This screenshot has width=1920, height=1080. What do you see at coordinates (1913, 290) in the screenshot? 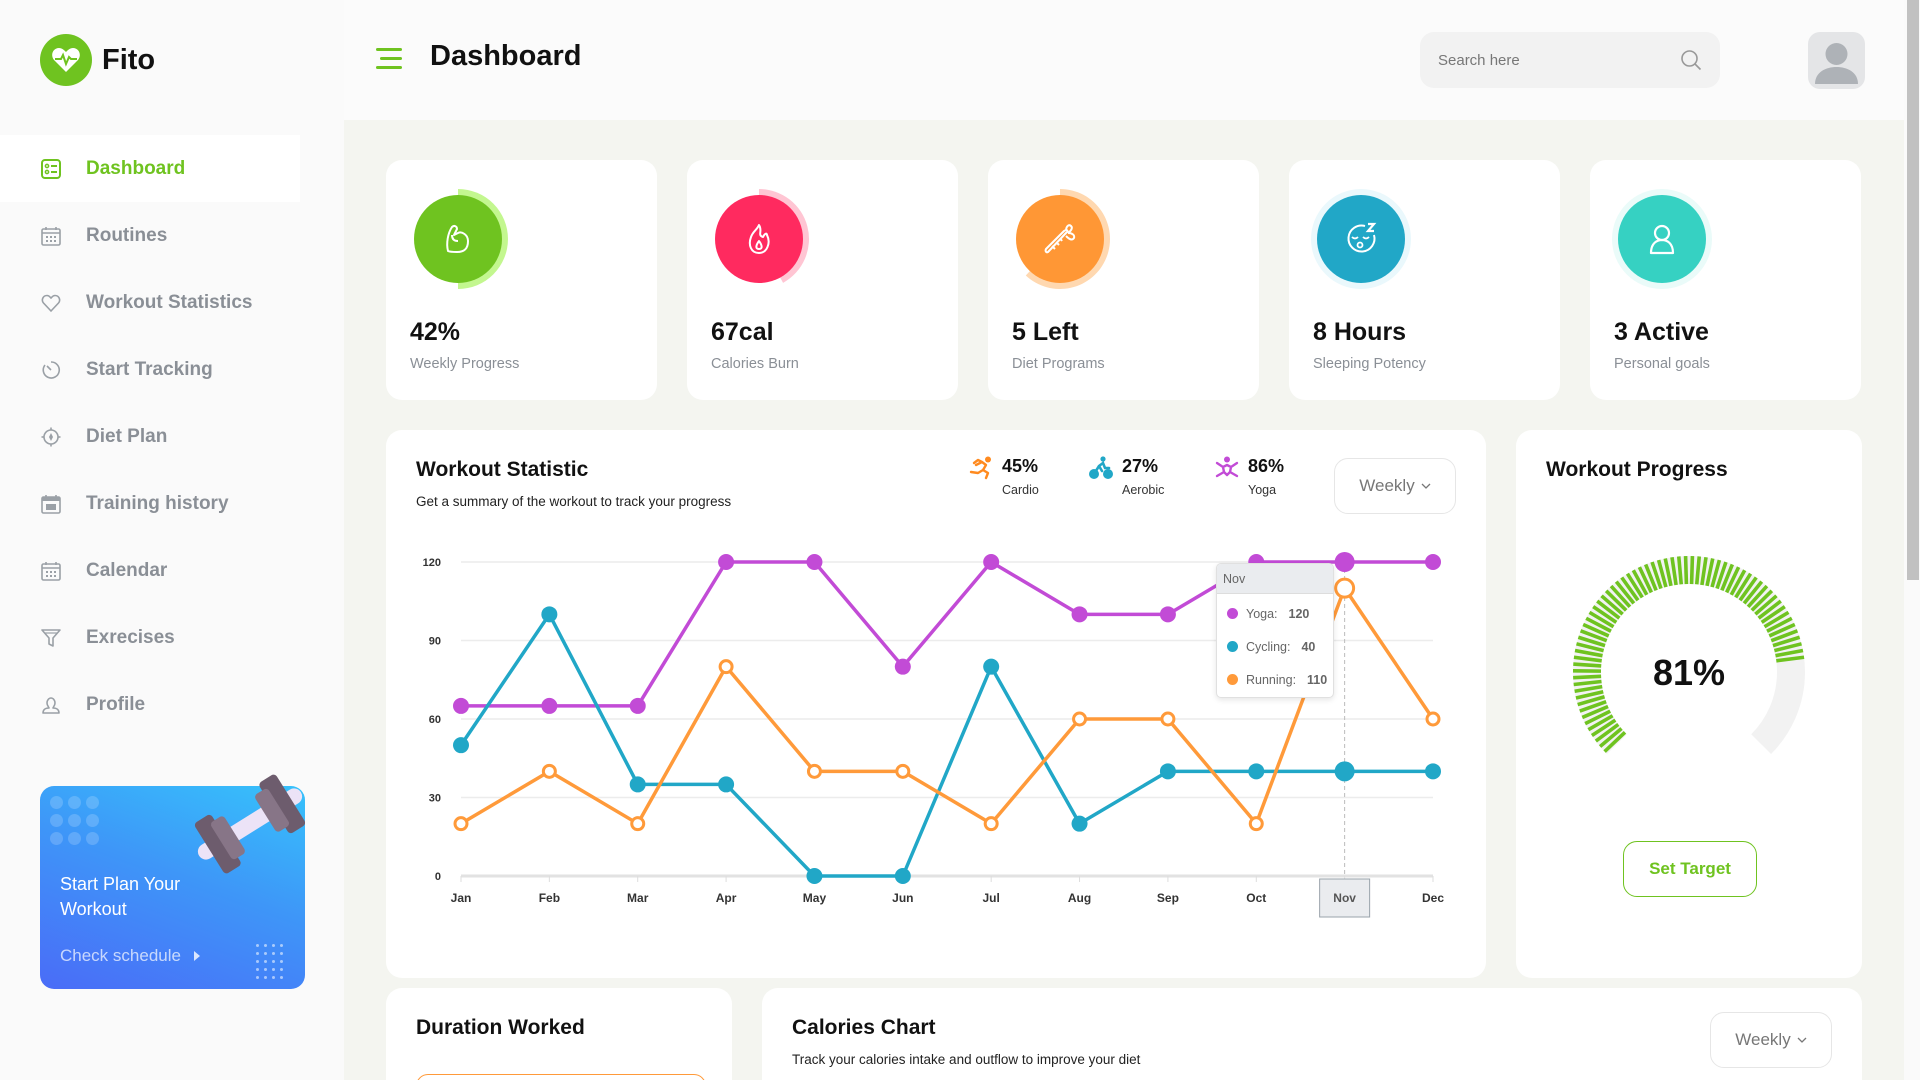
I see `scrollbar-thumb` at bounding box center [1913, 290].